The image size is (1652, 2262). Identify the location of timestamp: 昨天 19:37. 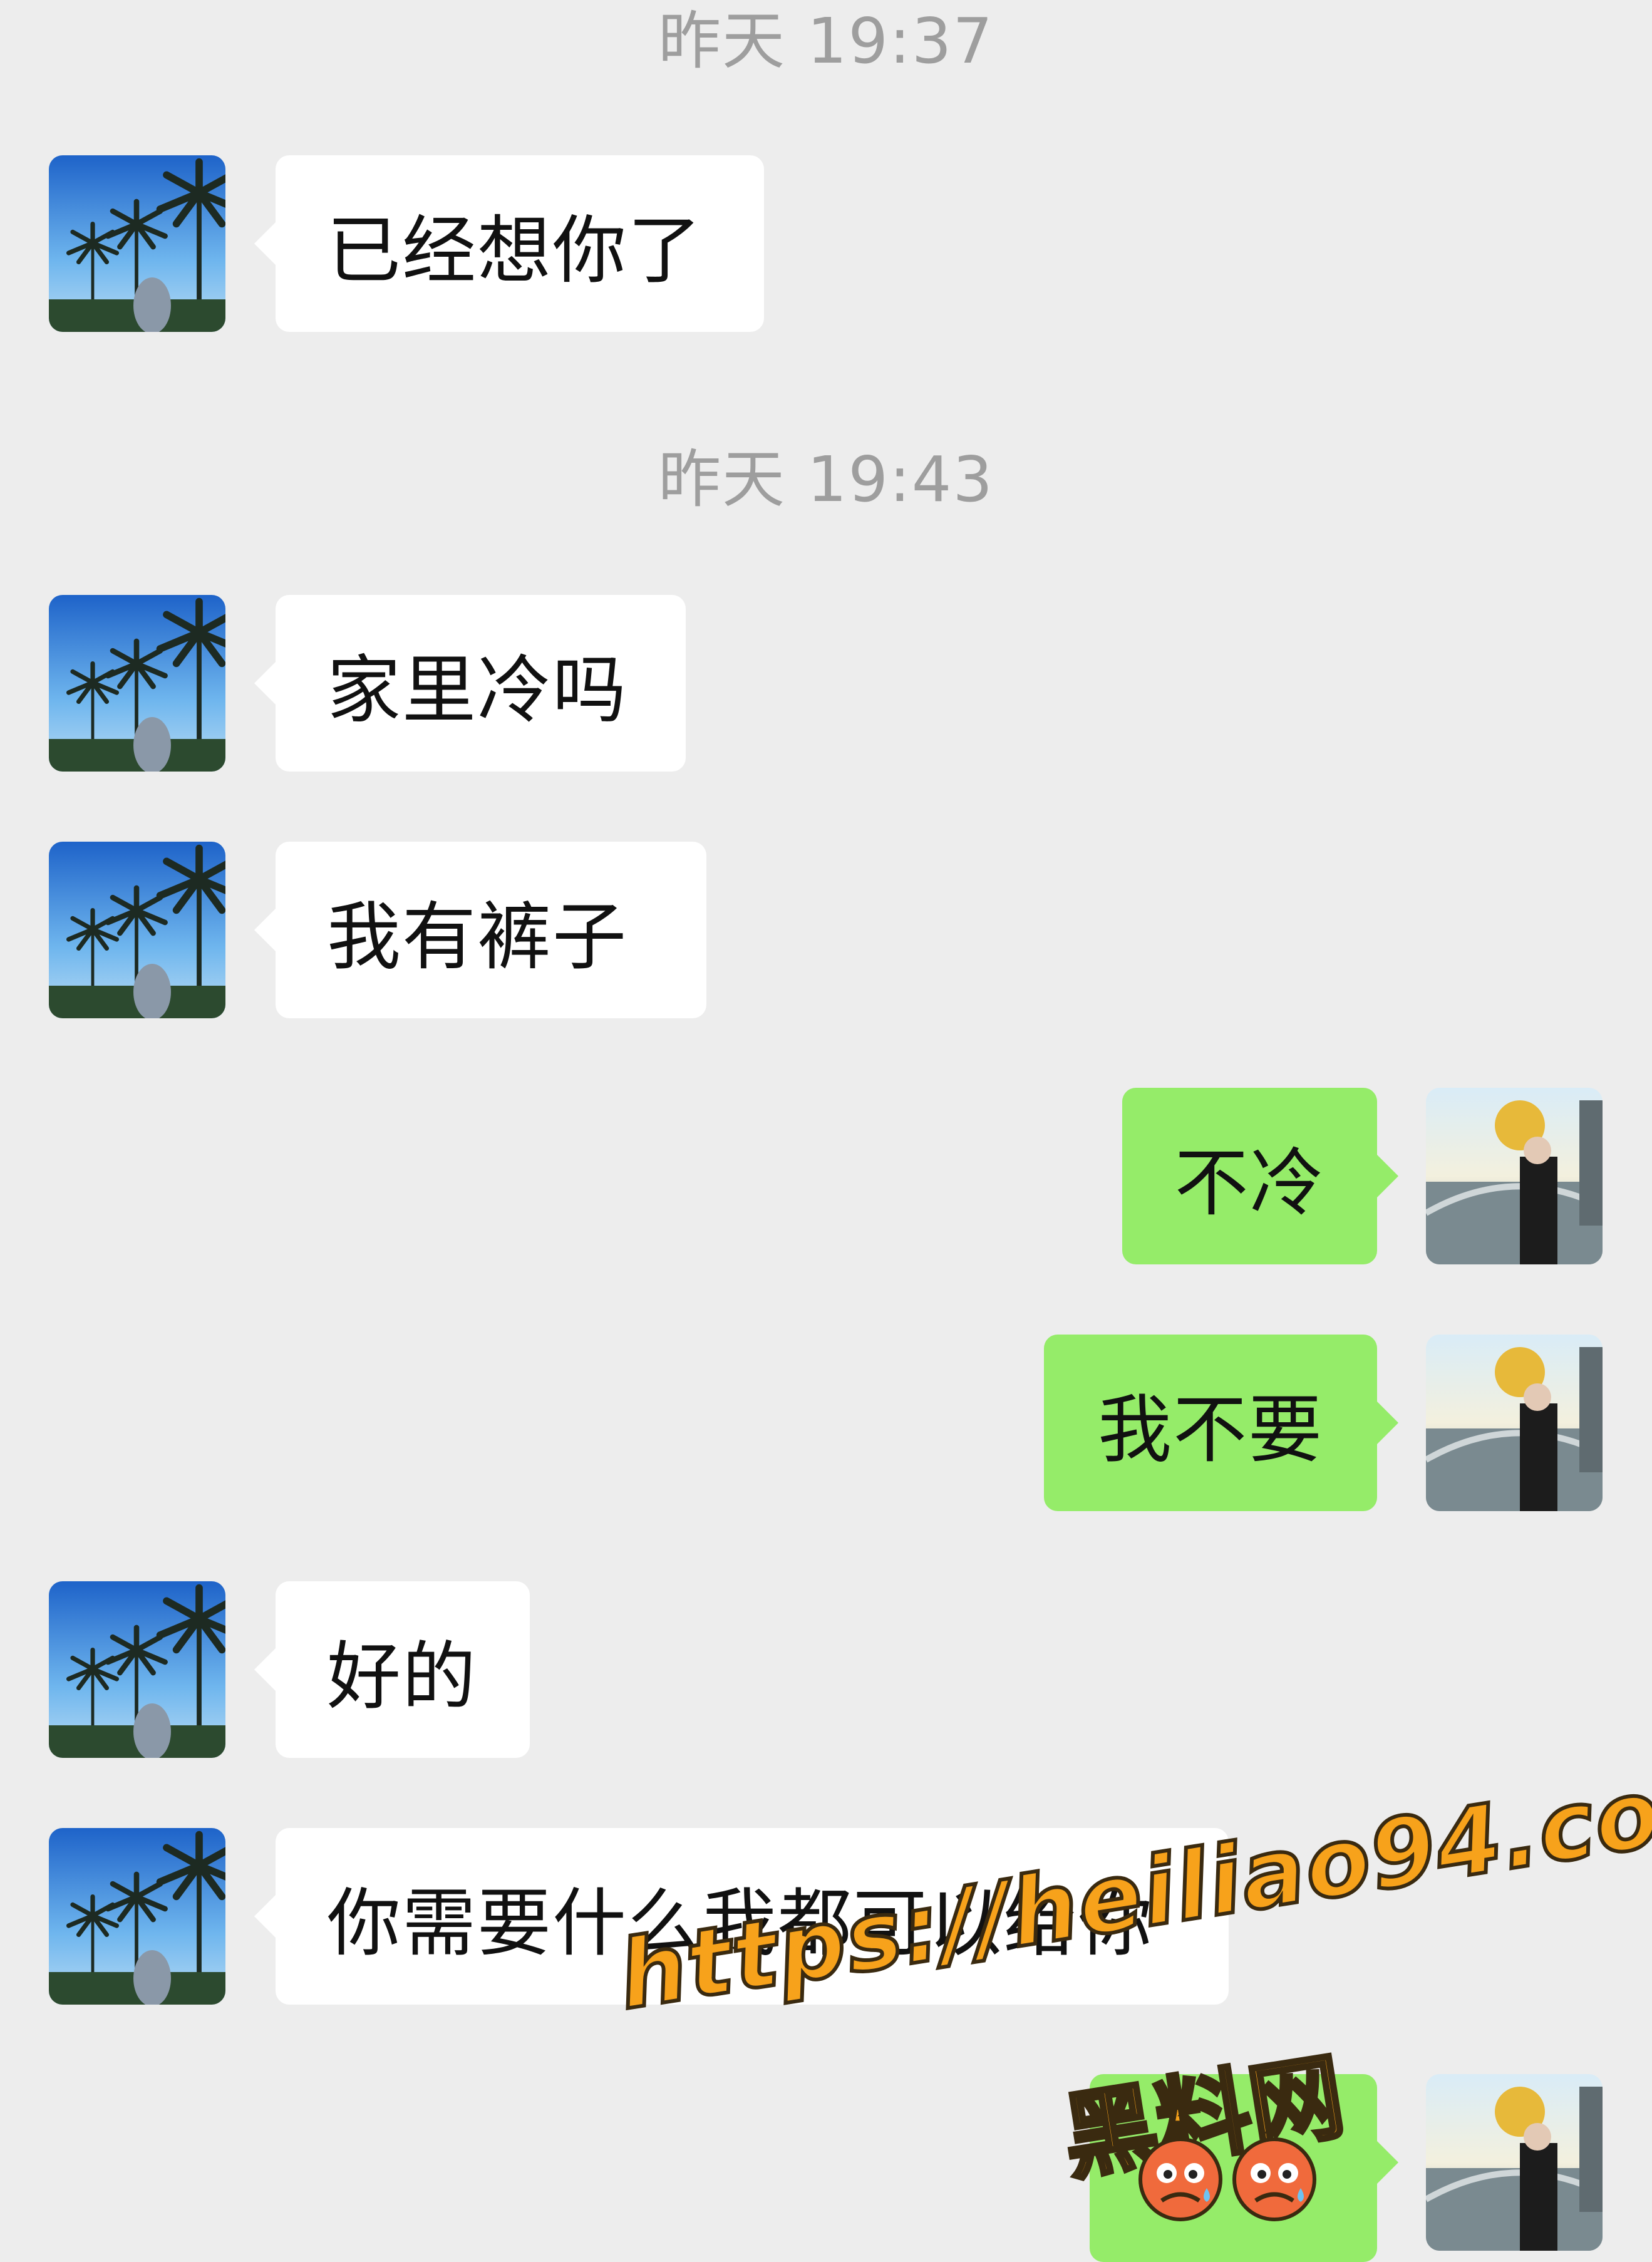
(826, 41).